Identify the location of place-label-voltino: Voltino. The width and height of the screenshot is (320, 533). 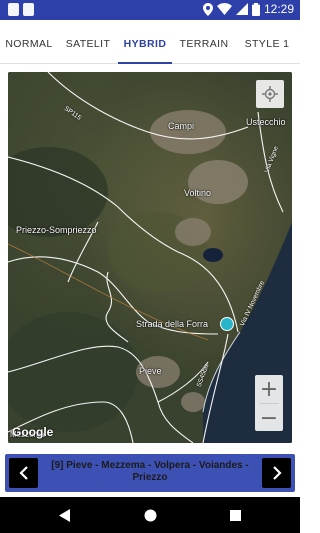
(198, 193).